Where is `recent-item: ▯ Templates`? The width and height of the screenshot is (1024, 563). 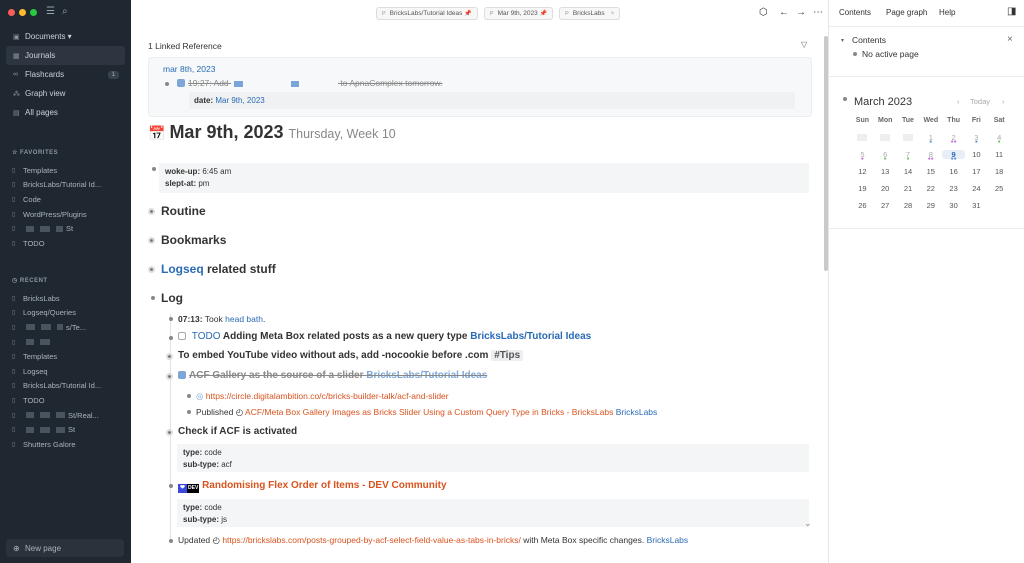
recent-item: ▯ Templates is located at coordinates (69, 356).